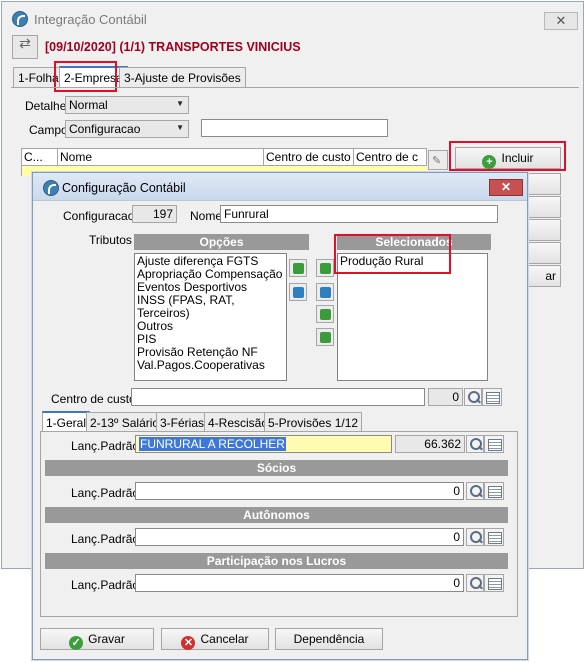 This screenshot has width=586, height=663. Describe the element at coordinates (542, 276) in the screenshot. I see `side-button-5: ar` at that location.